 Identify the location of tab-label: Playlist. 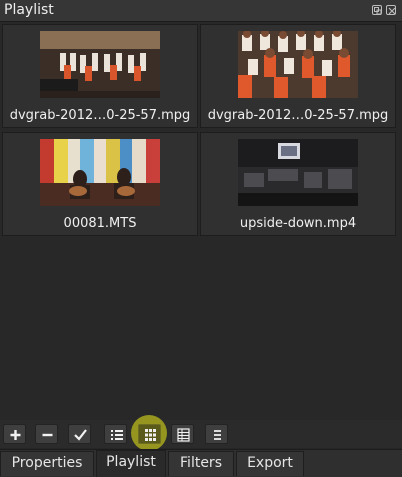
(131, 462).